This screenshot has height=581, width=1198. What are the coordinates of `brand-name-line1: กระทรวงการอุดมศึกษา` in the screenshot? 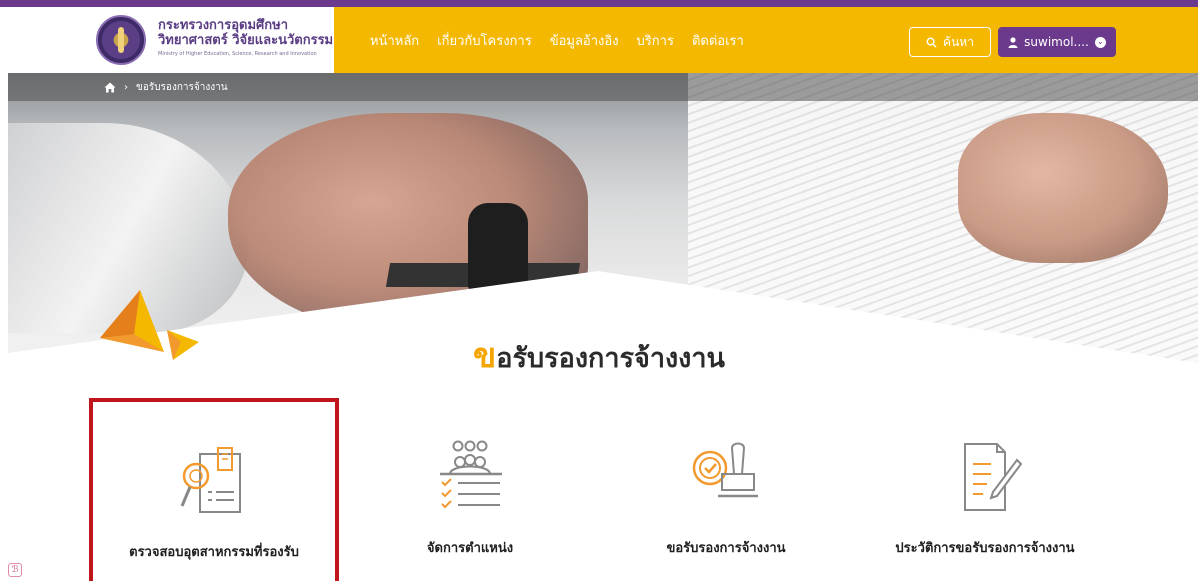 It's located at (223, 25).